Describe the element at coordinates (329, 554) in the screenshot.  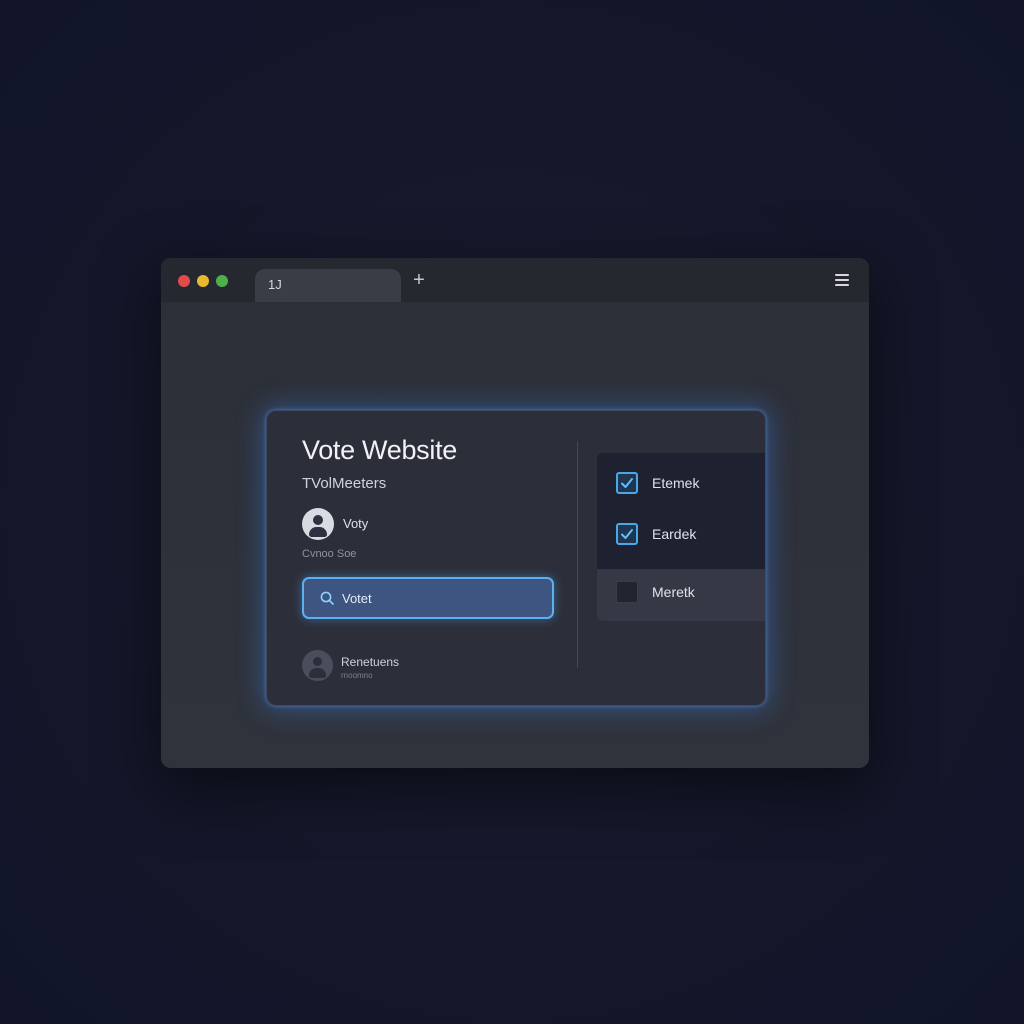
I see `user-meta: Cvnoo Soe` at that location.